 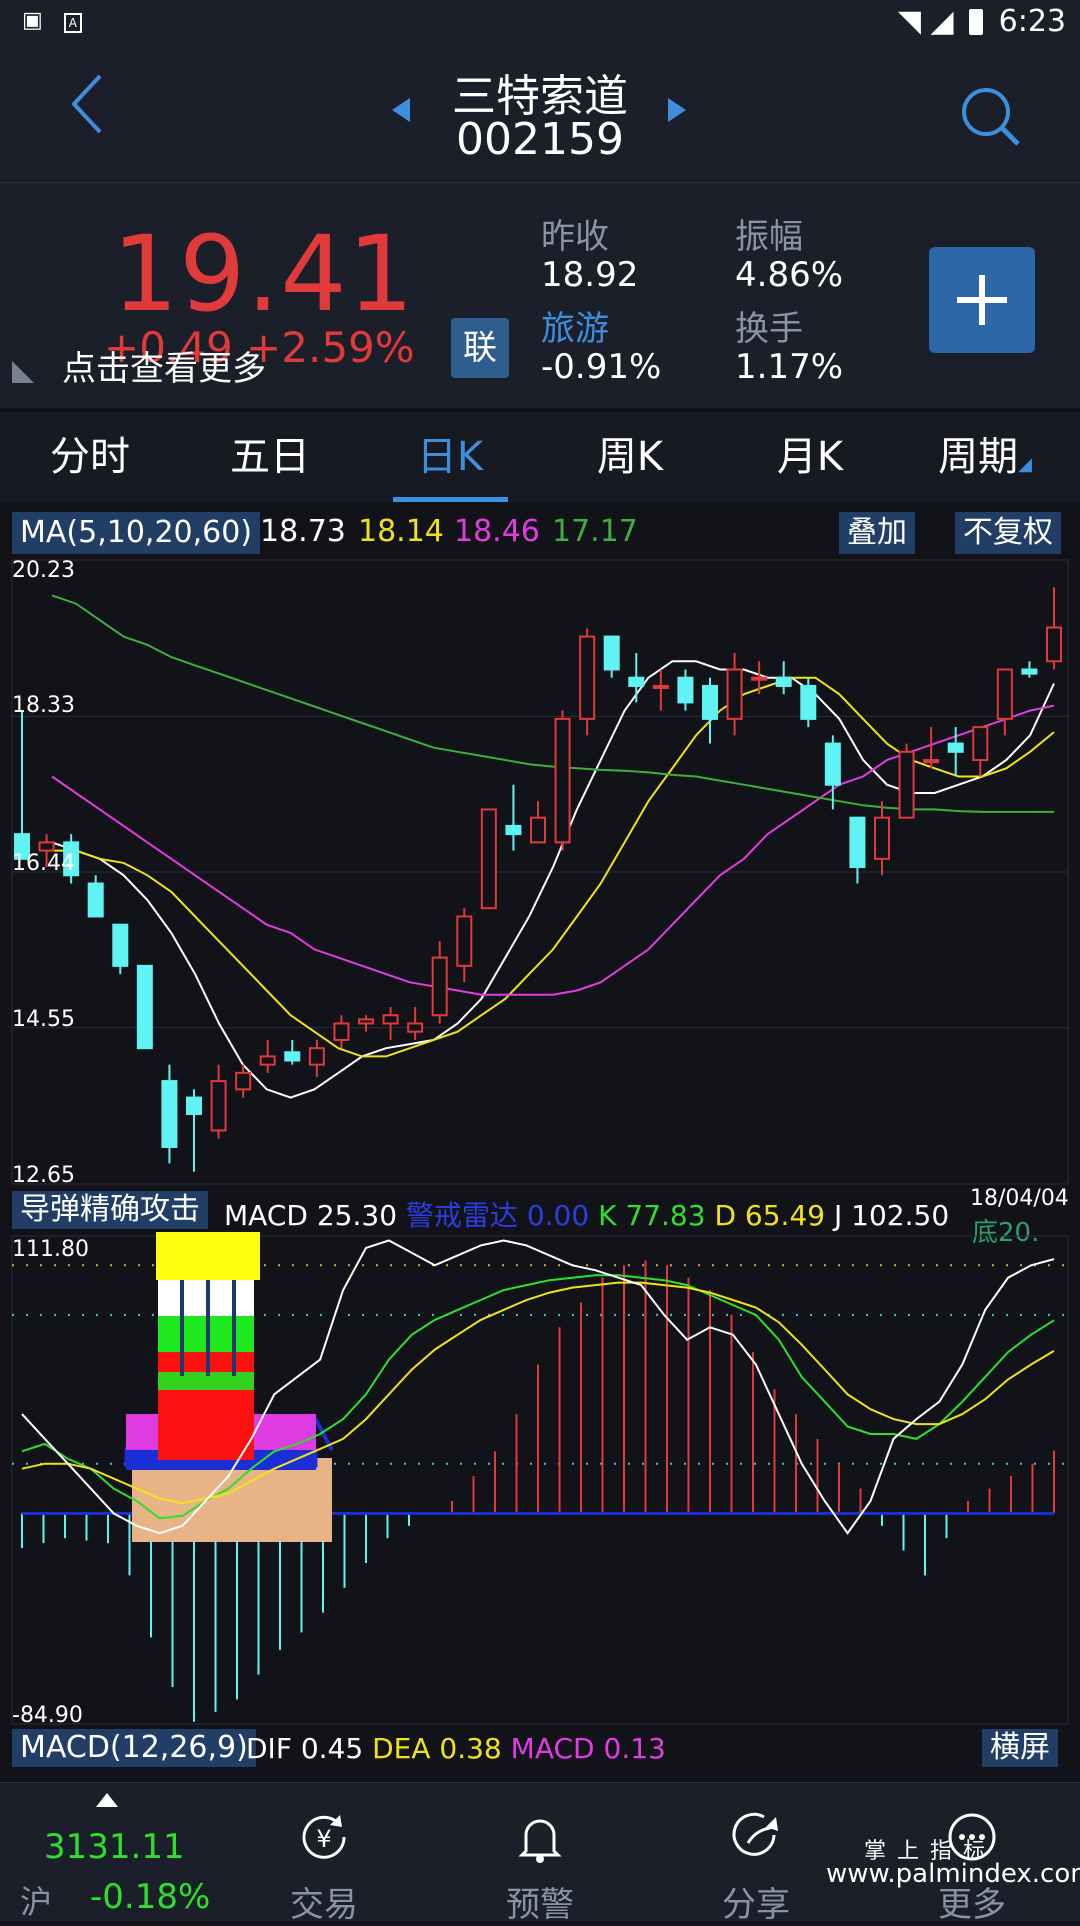 I want to click on ma-label: MA(5,10,20,60), so click(x=136, y=533).